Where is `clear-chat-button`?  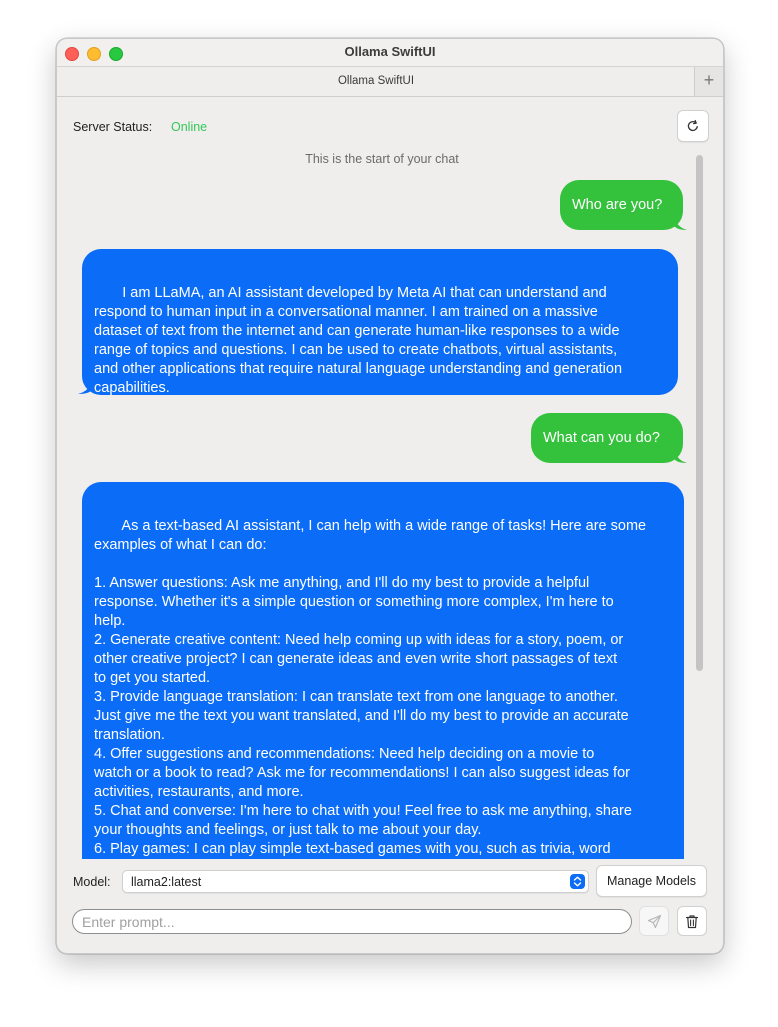 clear-chat-button is located at coordinates (692, 921).